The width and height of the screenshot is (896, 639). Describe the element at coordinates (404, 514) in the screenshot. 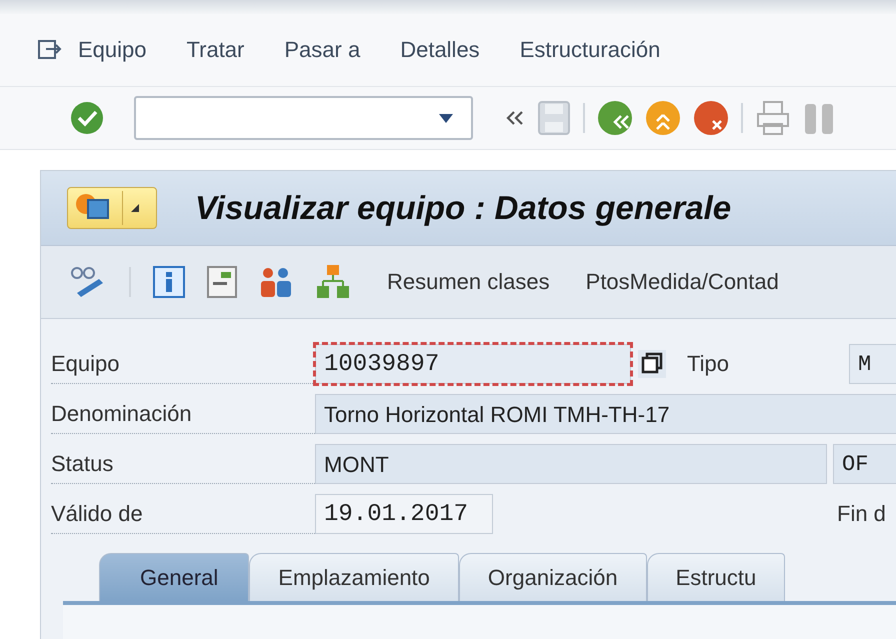

I see `input-field: 19.01.2017` at that location.